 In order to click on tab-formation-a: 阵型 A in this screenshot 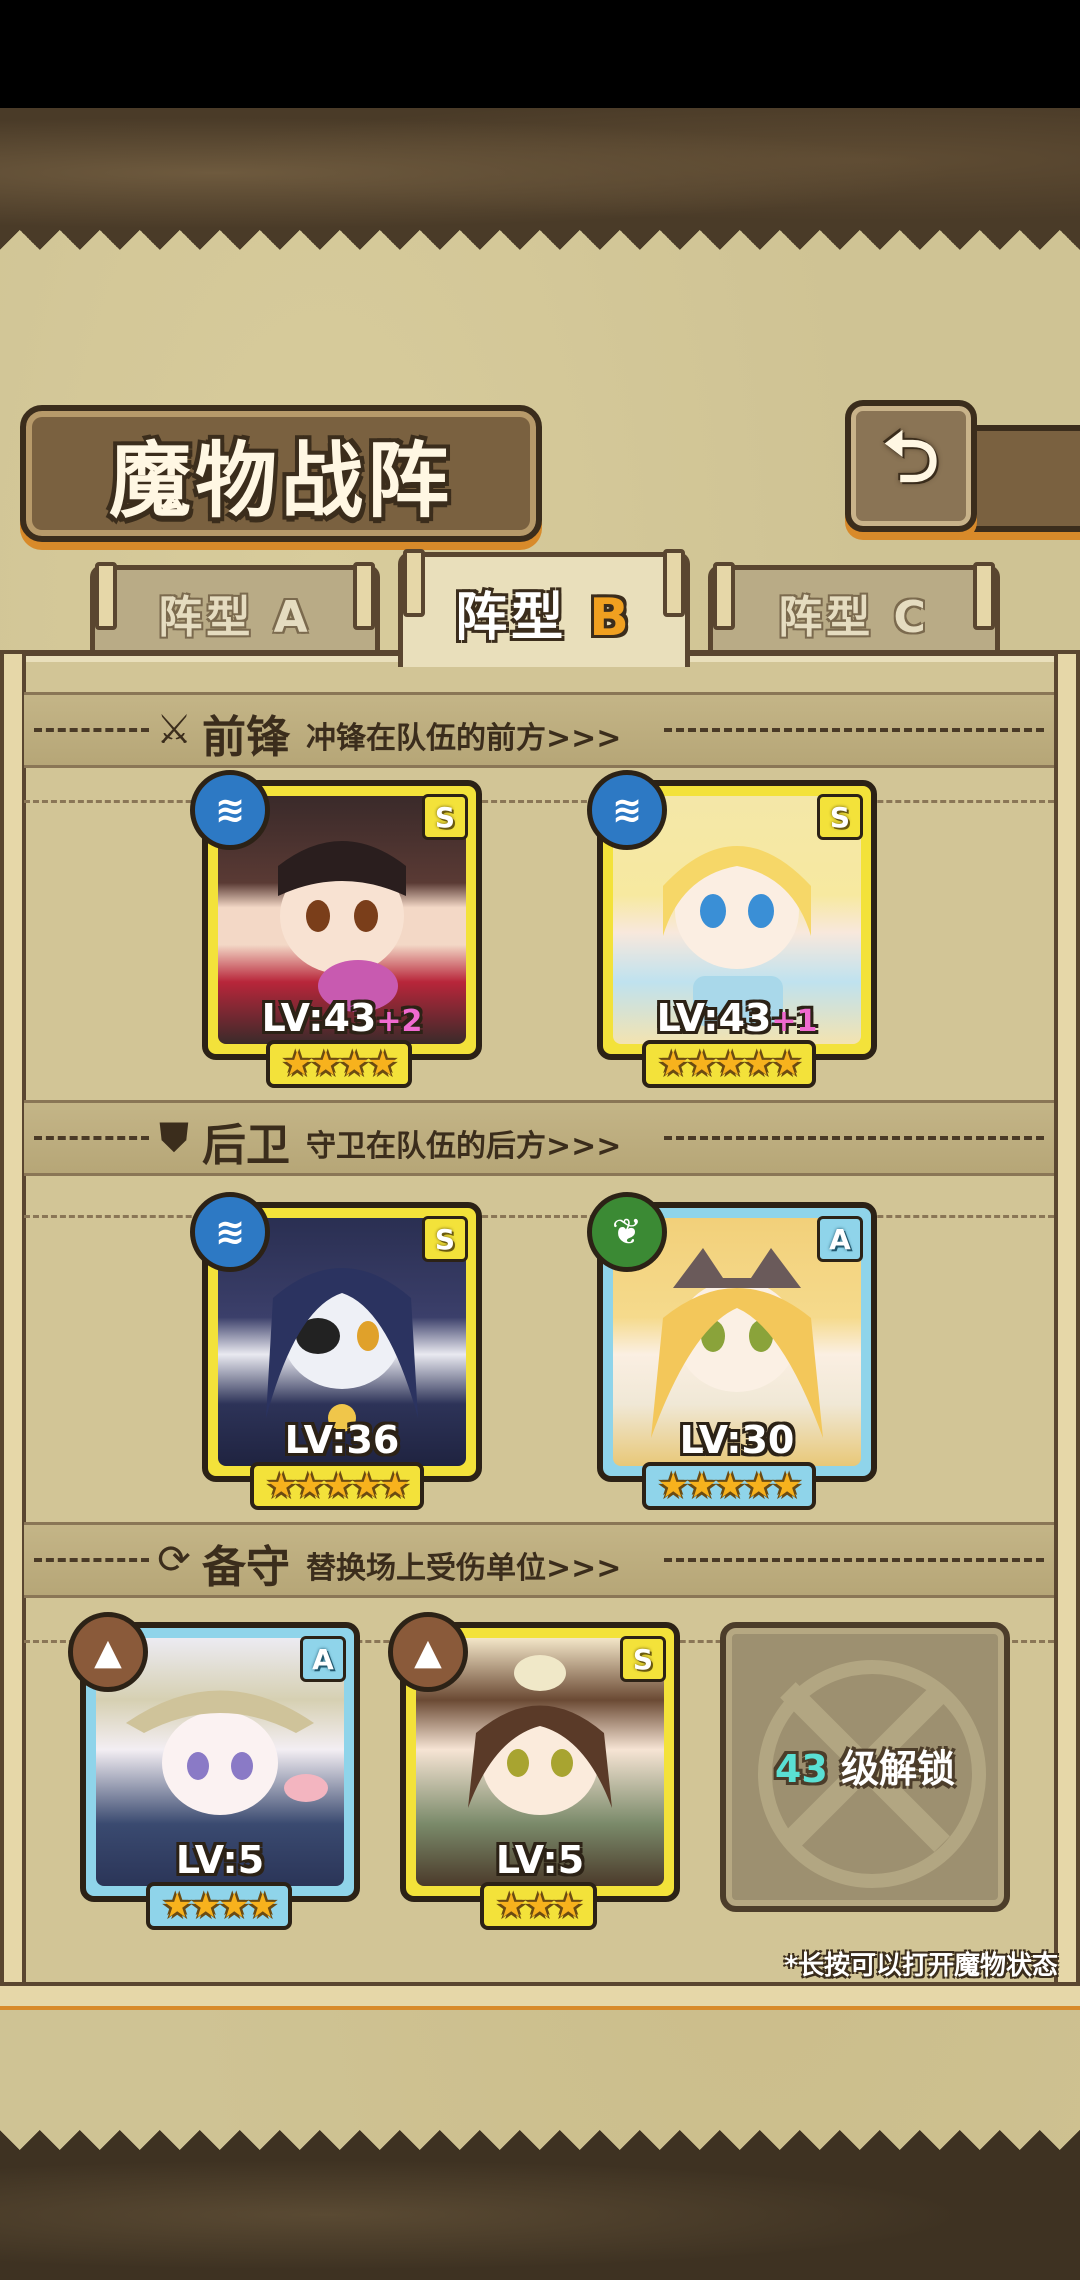, I will do `click(235, 608)`.